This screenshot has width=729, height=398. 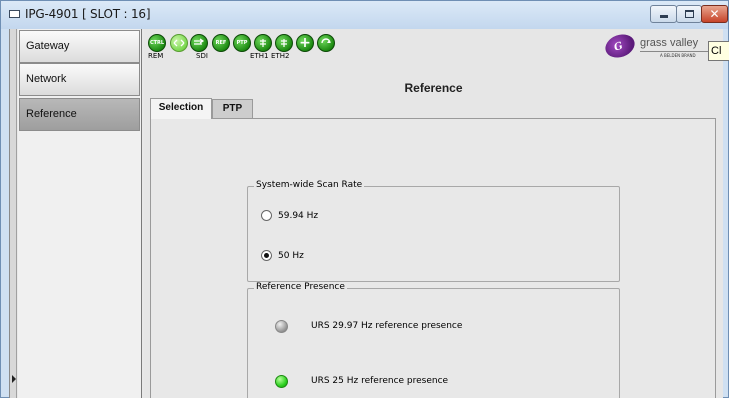 What do you see at coordinates (433, 231) in the screenshot?
I see `scan-rate-group: System-wide Scan Rate 59.94 Hz 50 Hz` at bounding box center [433, 231].